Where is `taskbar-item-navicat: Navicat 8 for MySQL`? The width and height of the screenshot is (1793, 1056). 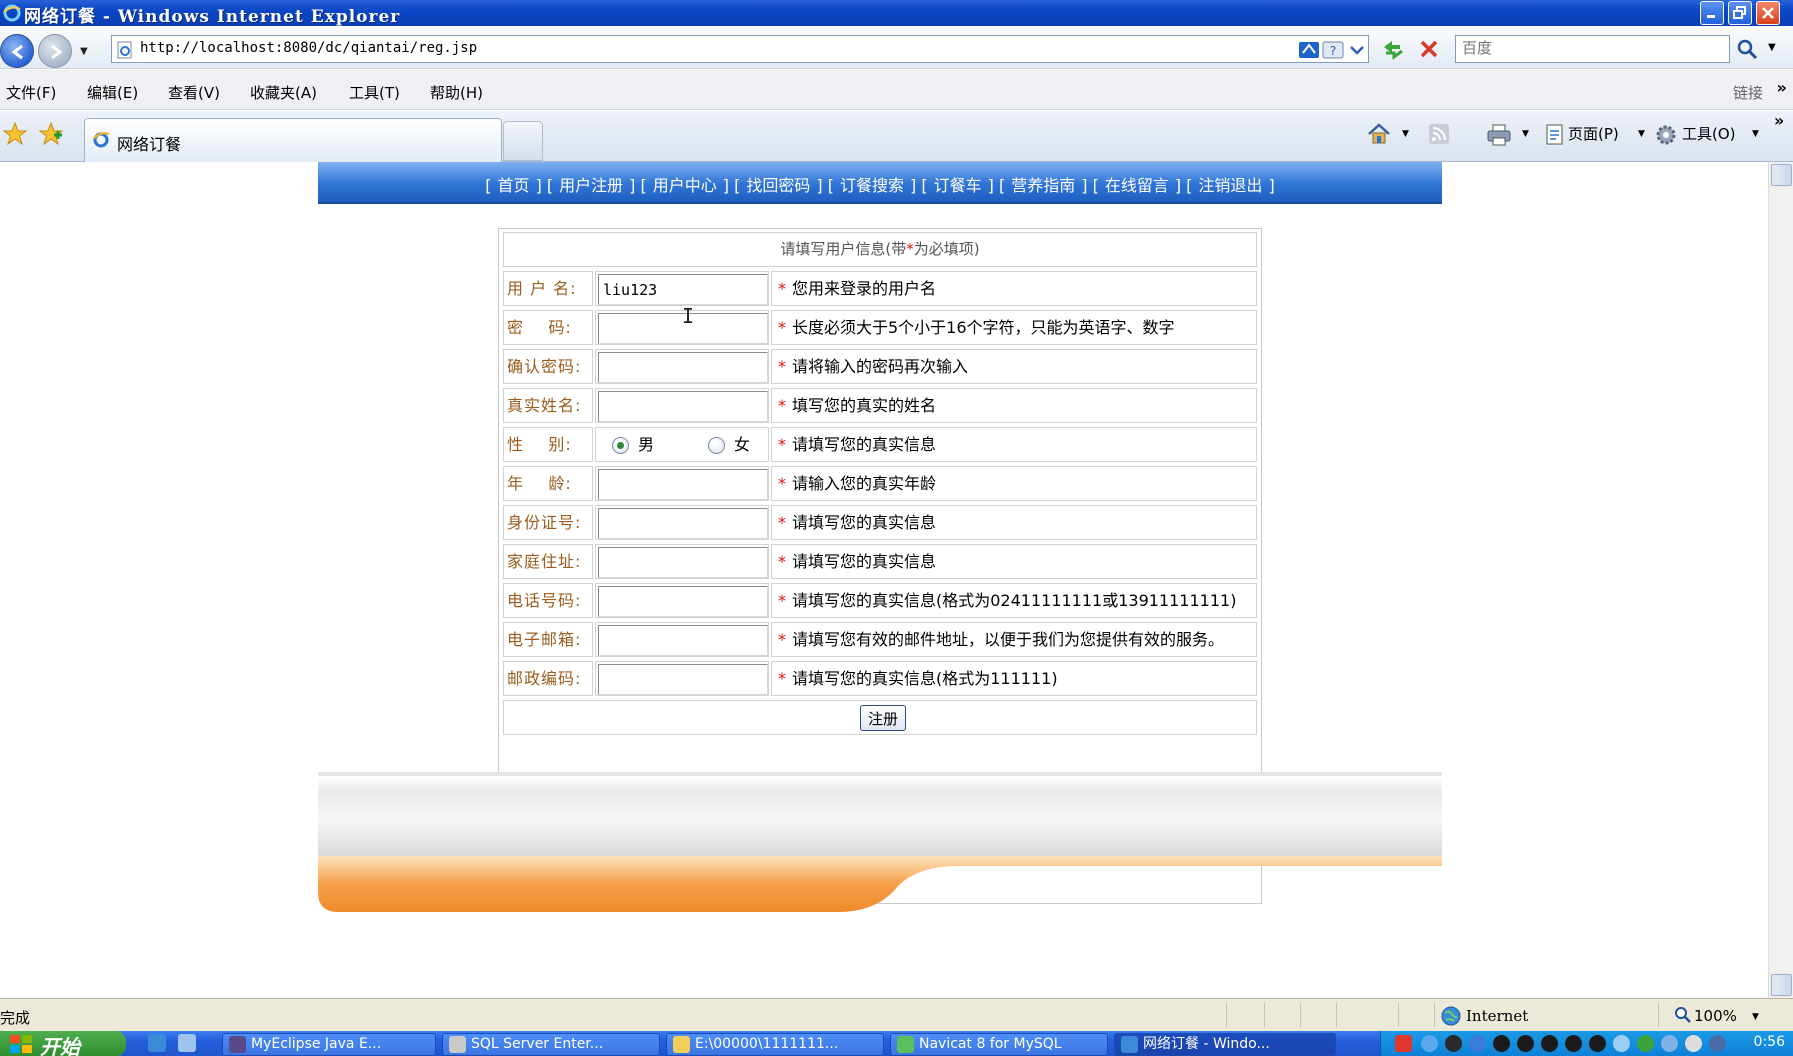
taskbar-item-navicat: Navicat 8 for MySQL is located at coordinates (999, 1044).